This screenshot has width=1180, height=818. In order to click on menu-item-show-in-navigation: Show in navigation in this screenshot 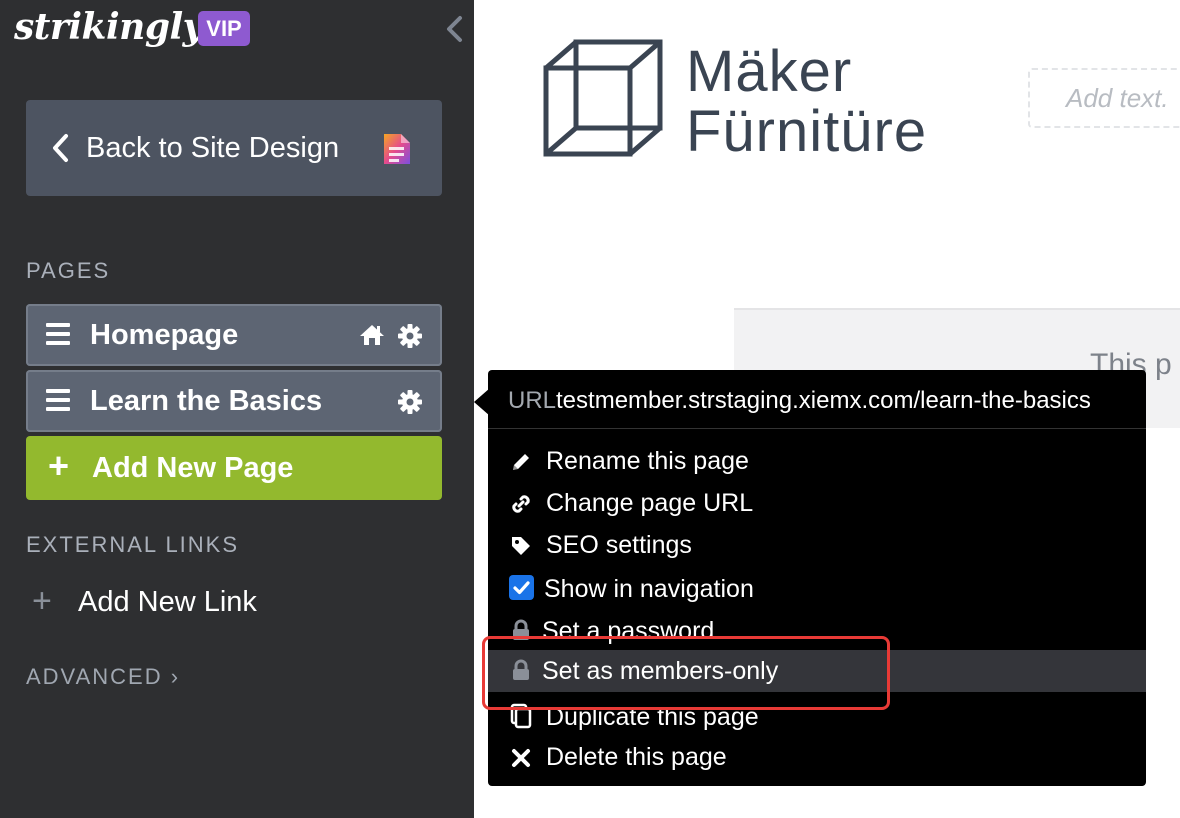, I will do `click(817, 589)`.